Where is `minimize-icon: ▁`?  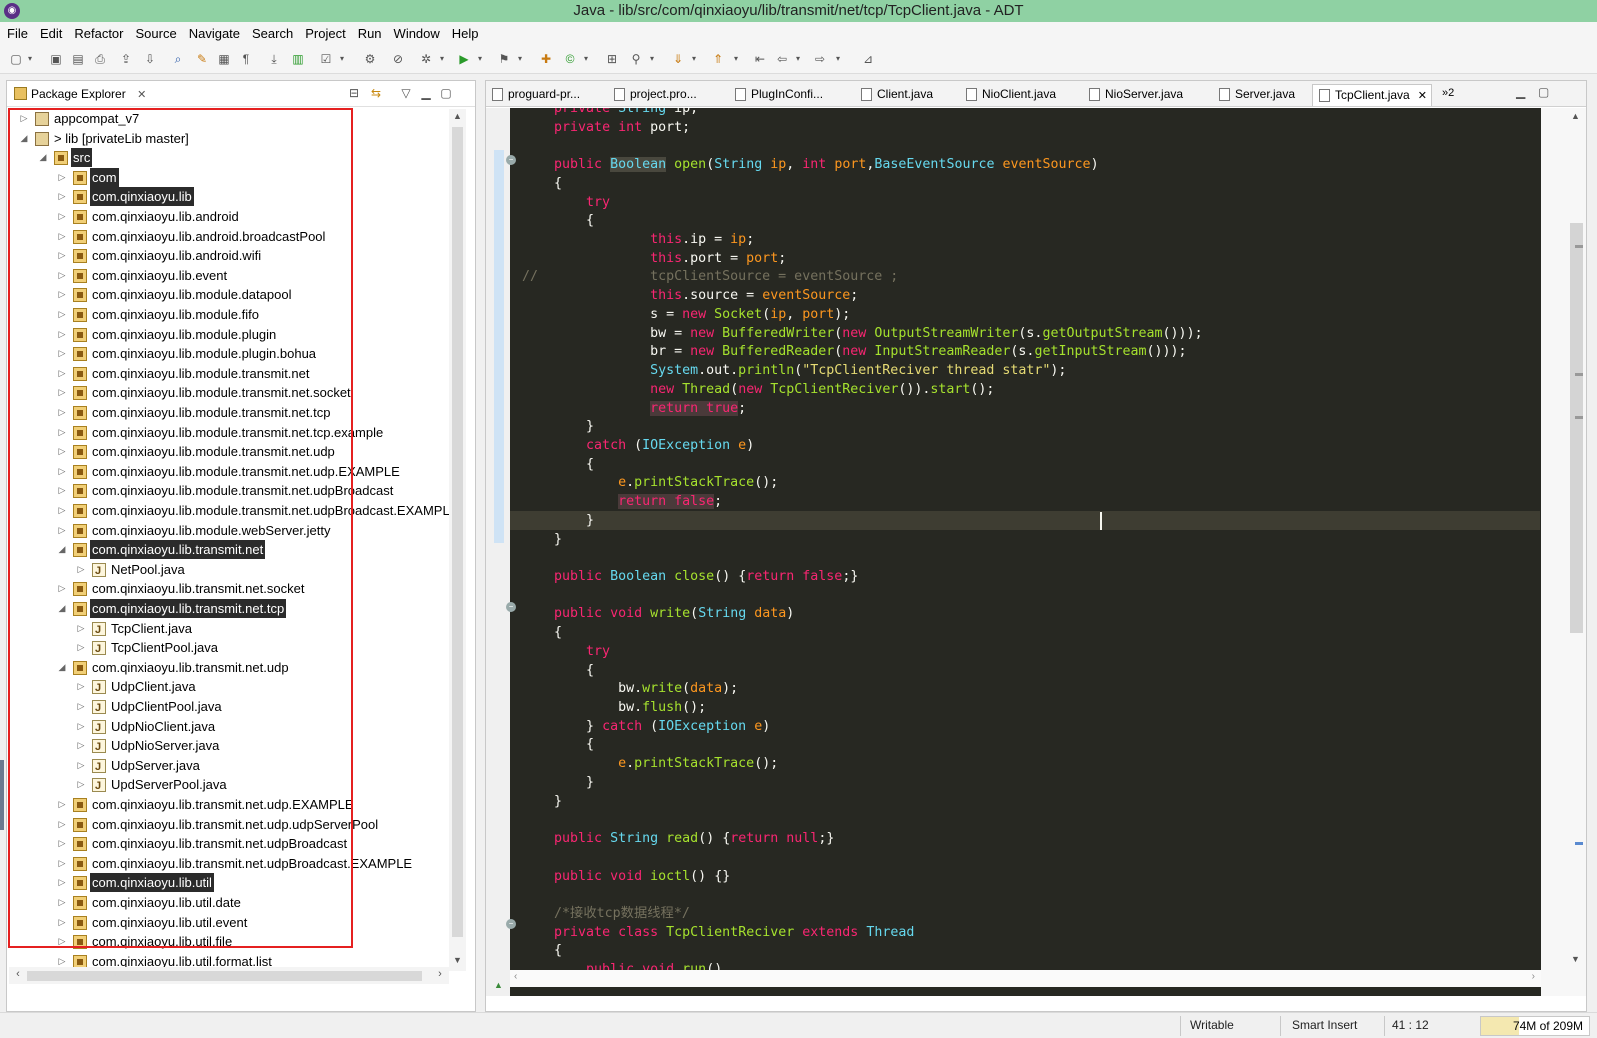
minimize-icon: ▁ is located at coordinates (426, 93).